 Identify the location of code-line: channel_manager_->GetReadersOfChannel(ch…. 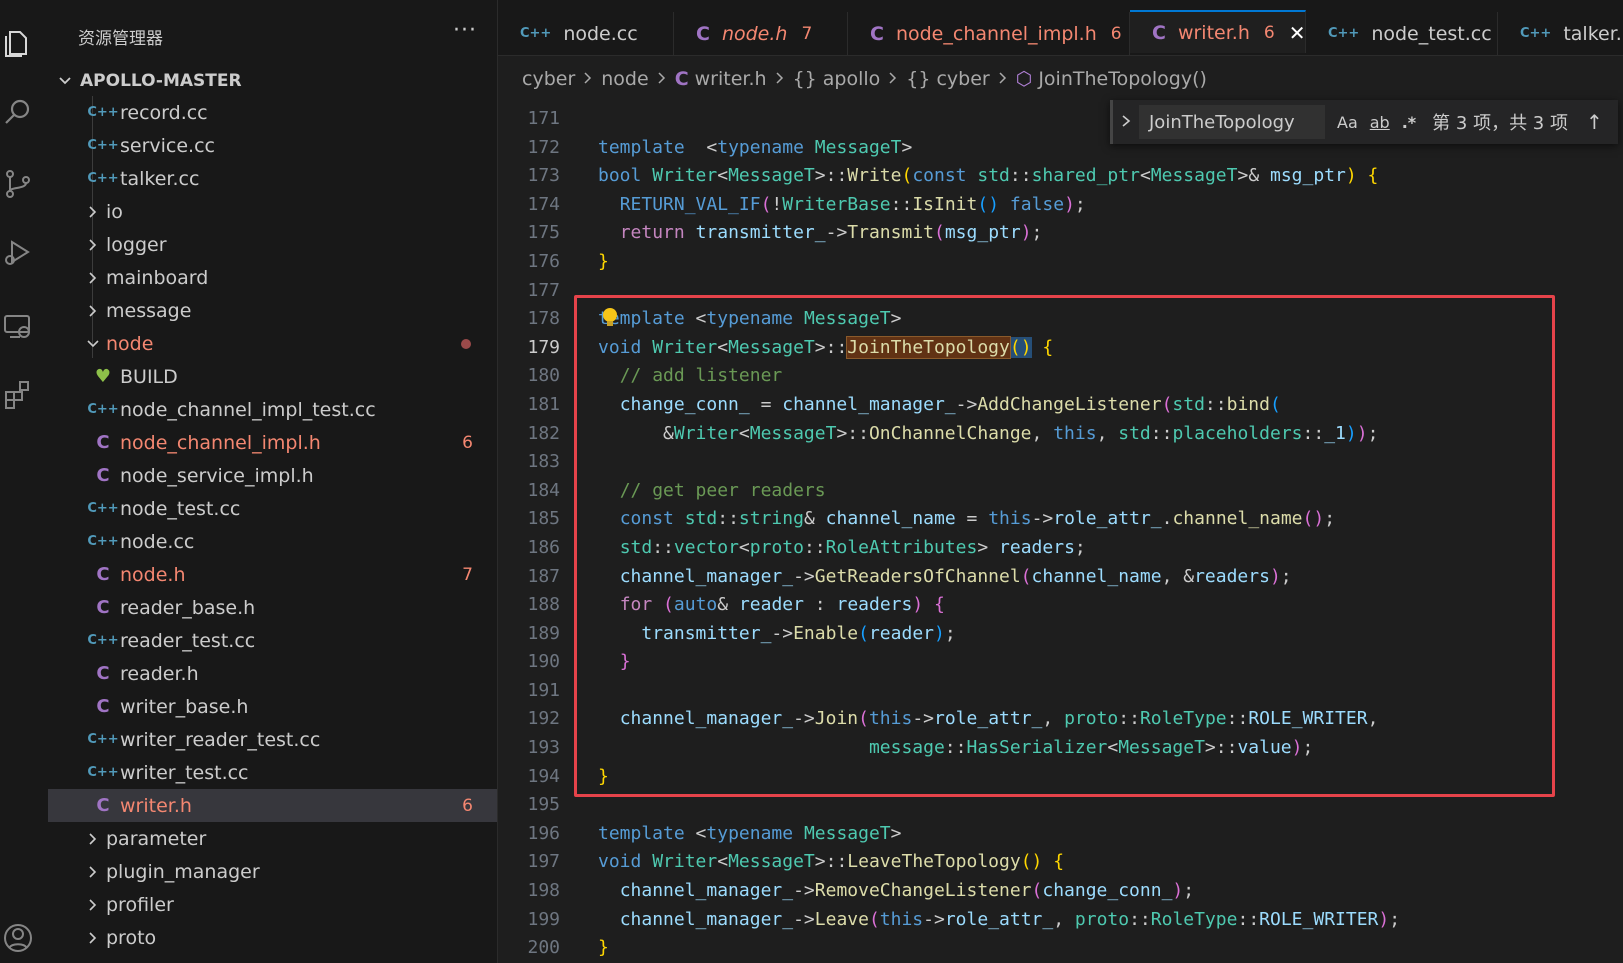
(999, 577).